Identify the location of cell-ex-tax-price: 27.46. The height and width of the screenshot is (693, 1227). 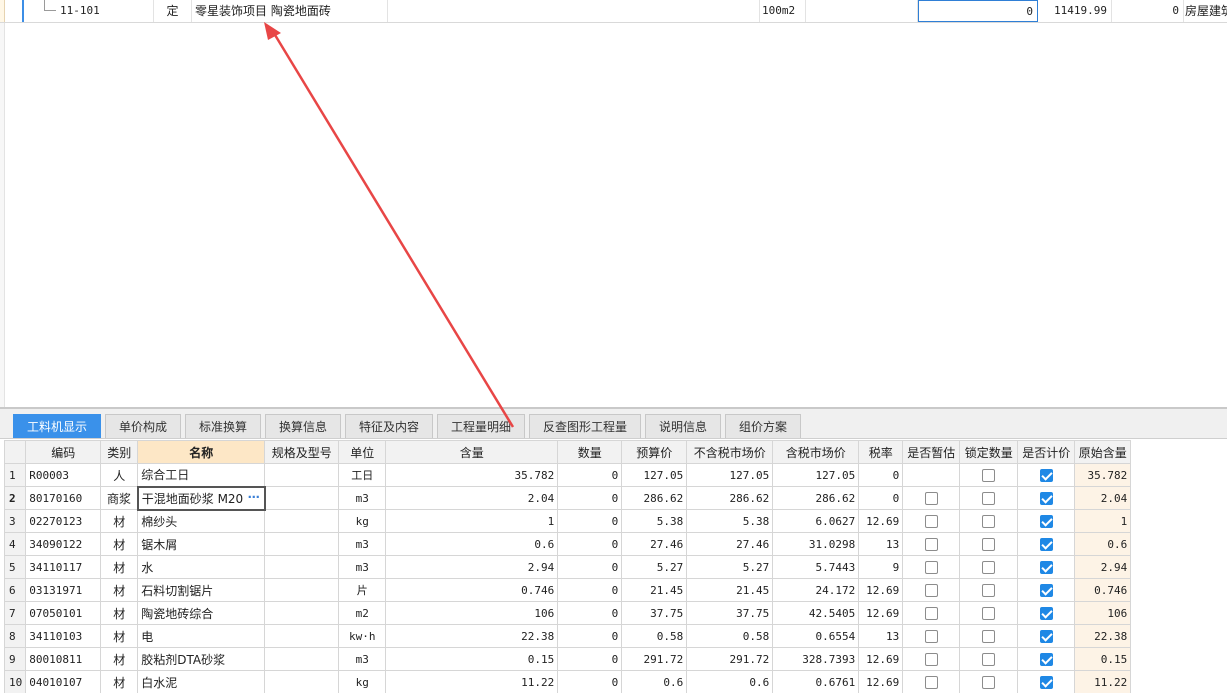
(730, 544).